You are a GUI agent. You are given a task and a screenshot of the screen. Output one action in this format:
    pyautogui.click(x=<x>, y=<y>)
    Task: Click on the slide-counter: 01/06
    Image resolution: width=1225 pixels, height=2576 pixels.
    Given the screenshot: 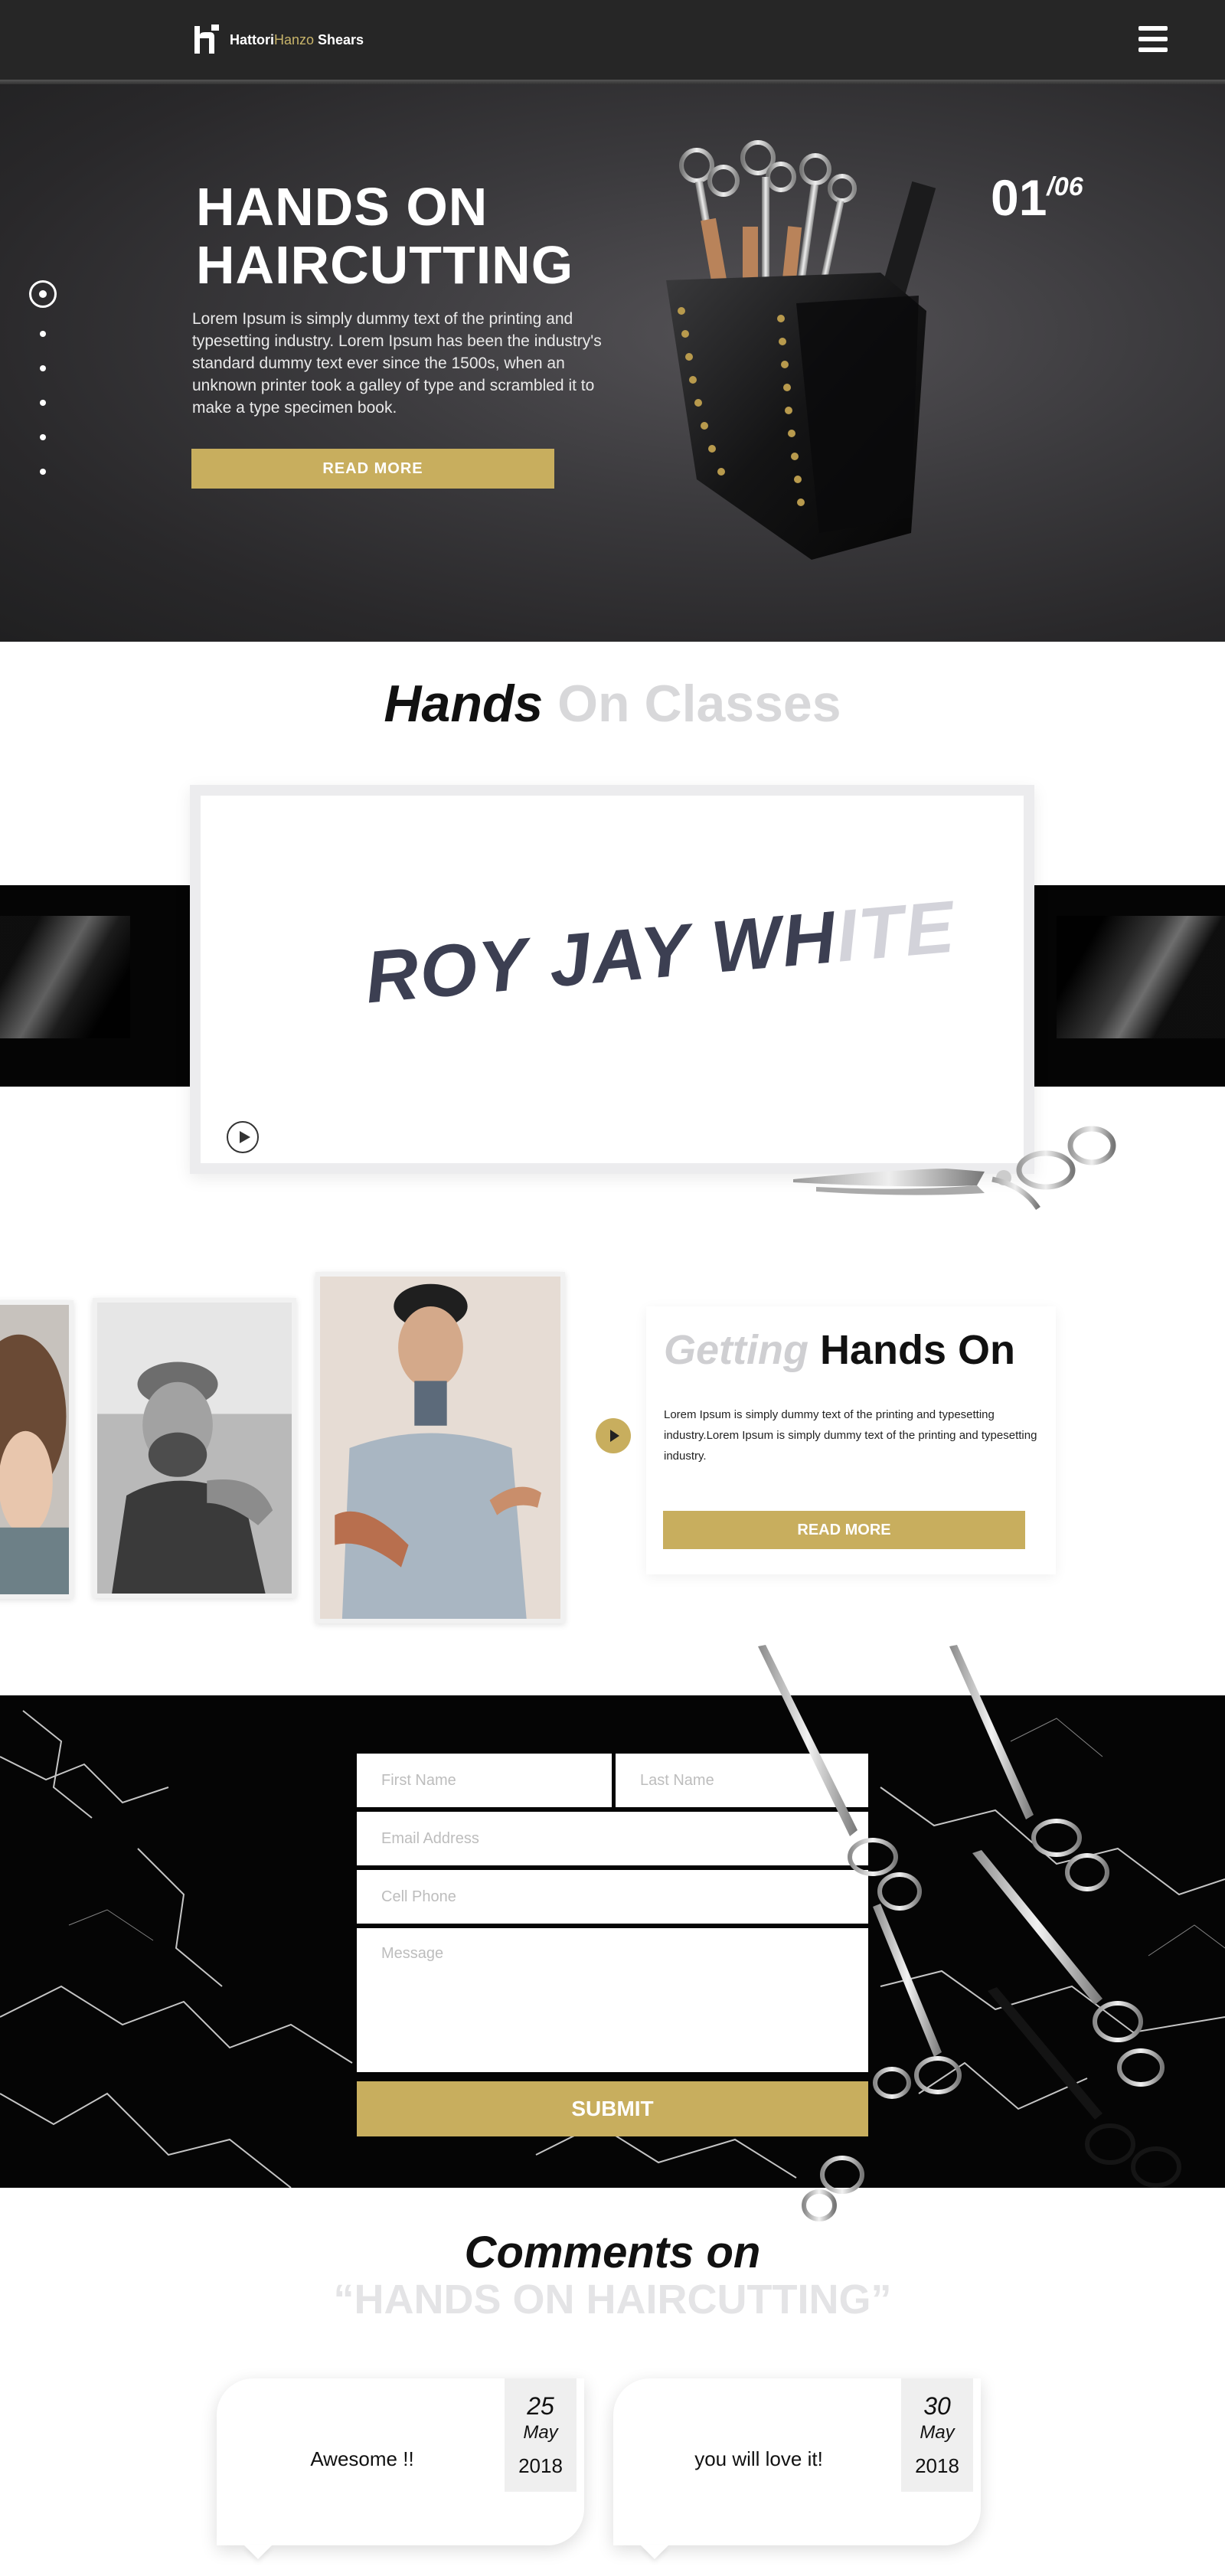 What is the action you would take?
    pyautogui.click(x=1037, y=197)
    